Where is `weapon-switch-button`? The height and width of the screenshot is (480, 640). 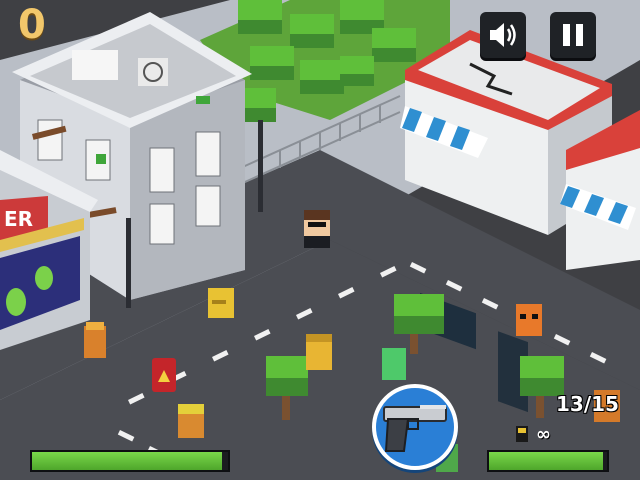
weapon-switch-button is located at coordinates (415, 427).